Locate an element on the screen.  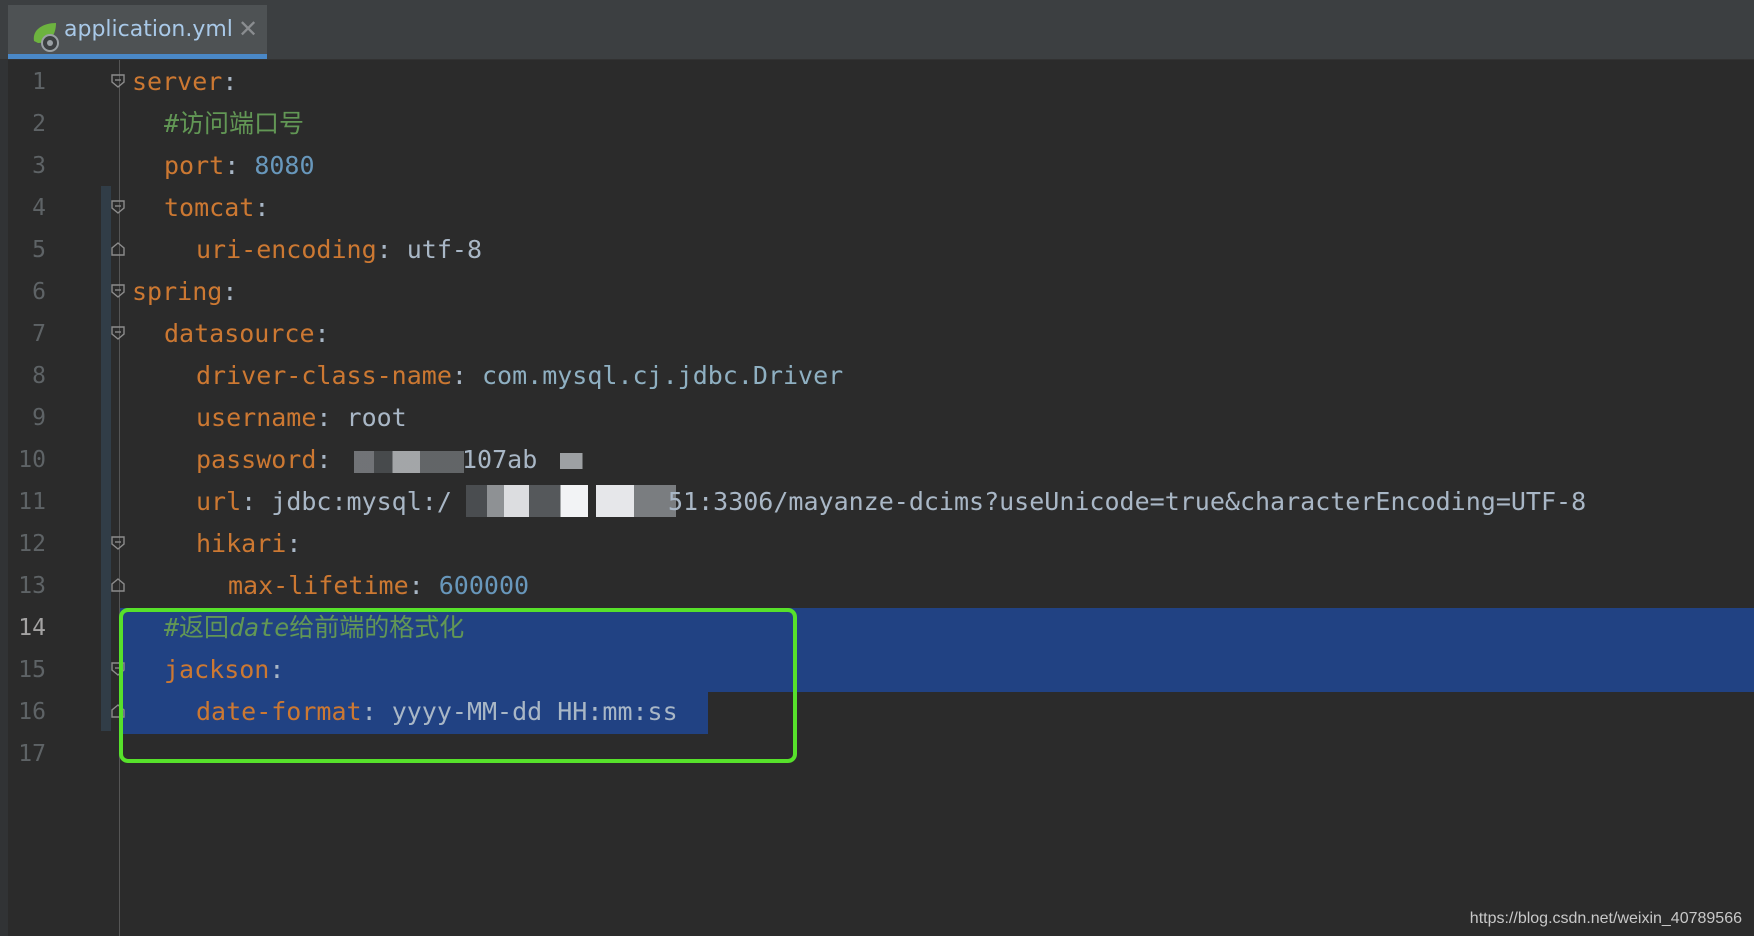
code-line-12: 12 hikari: is located at coordinates (877, 544).